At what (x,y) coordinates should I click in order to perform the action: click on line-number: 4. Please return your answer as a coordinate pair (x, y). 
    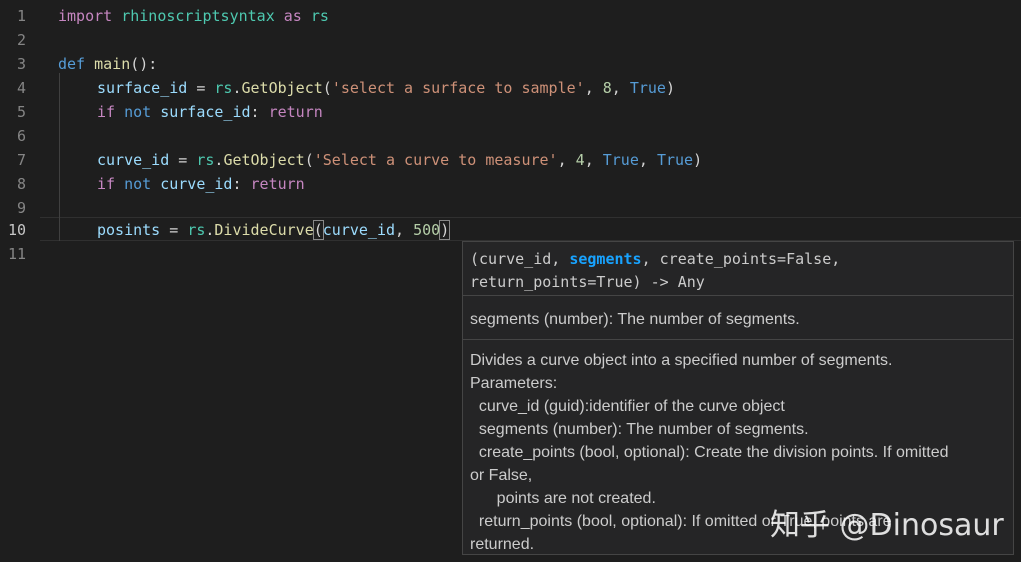
    Looking at the image, I should click on (21, 88).